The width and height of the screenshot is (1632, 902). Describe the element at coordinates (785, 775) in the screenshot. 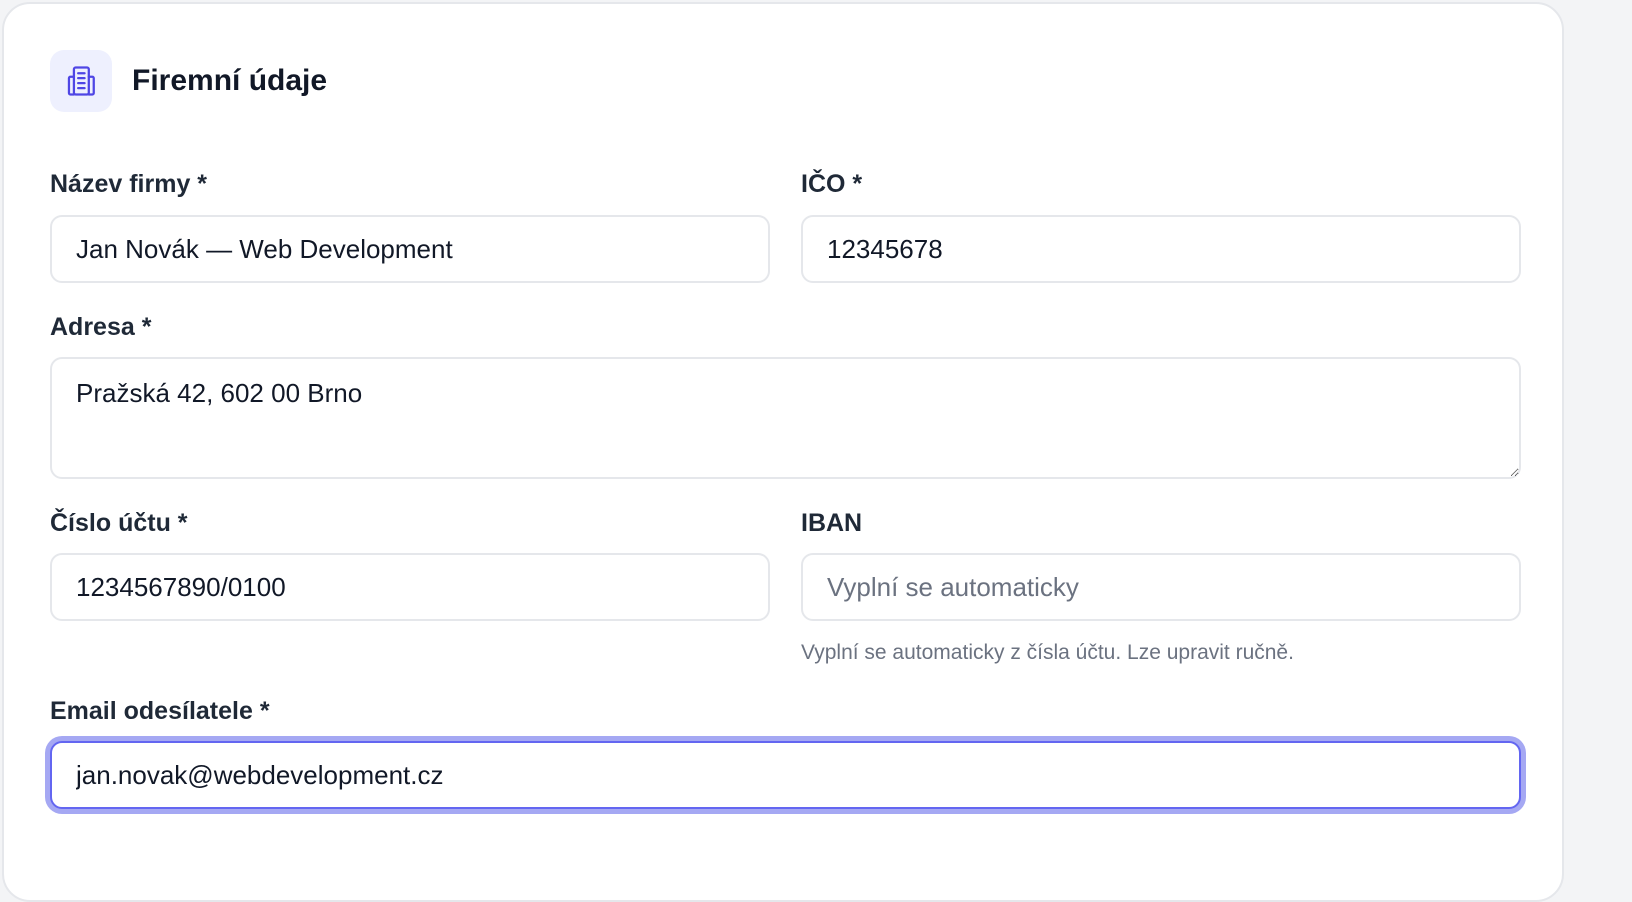

I see `sender-email-input` at that location.